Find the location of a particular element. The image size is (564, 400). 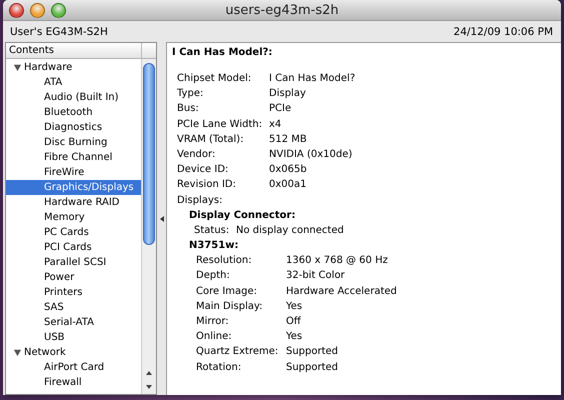

date-time: 24/12/09 10:06 PM is located at coordinates (503, 32).